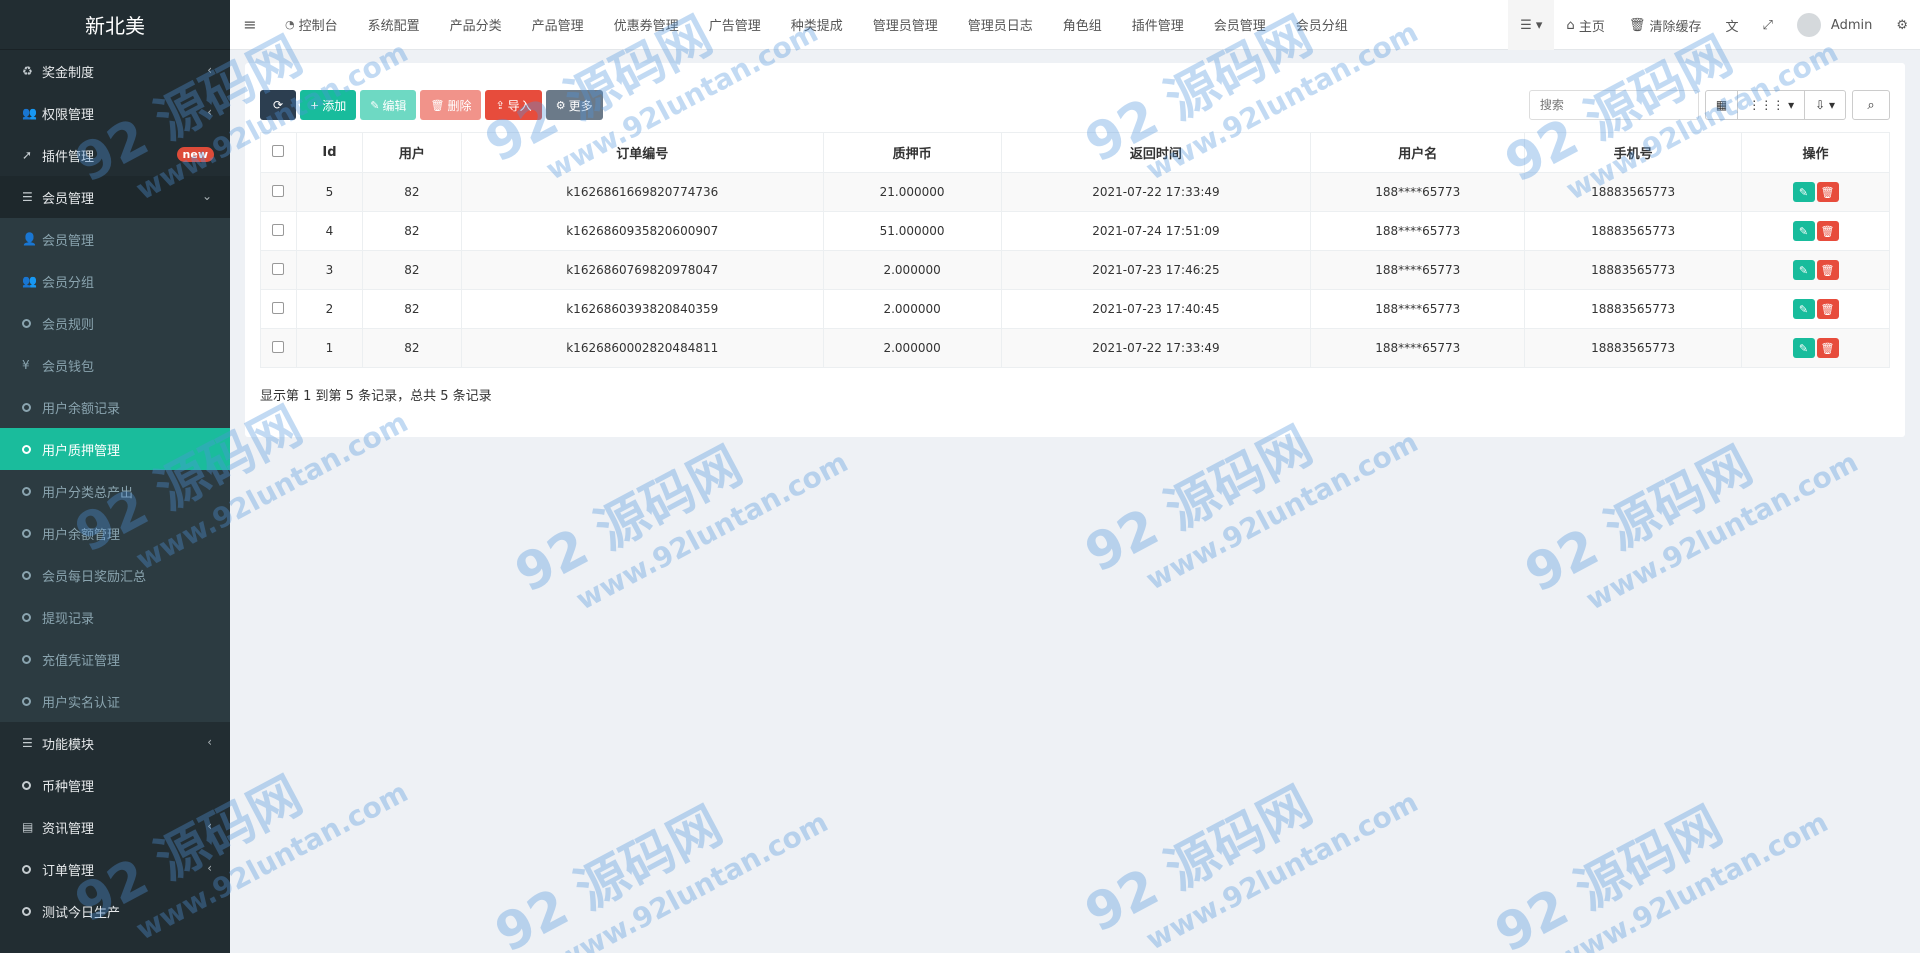  Describe the element at coordinates (642, 152) in the screenshot. I see `col-header-order: 订单编号` at that location.